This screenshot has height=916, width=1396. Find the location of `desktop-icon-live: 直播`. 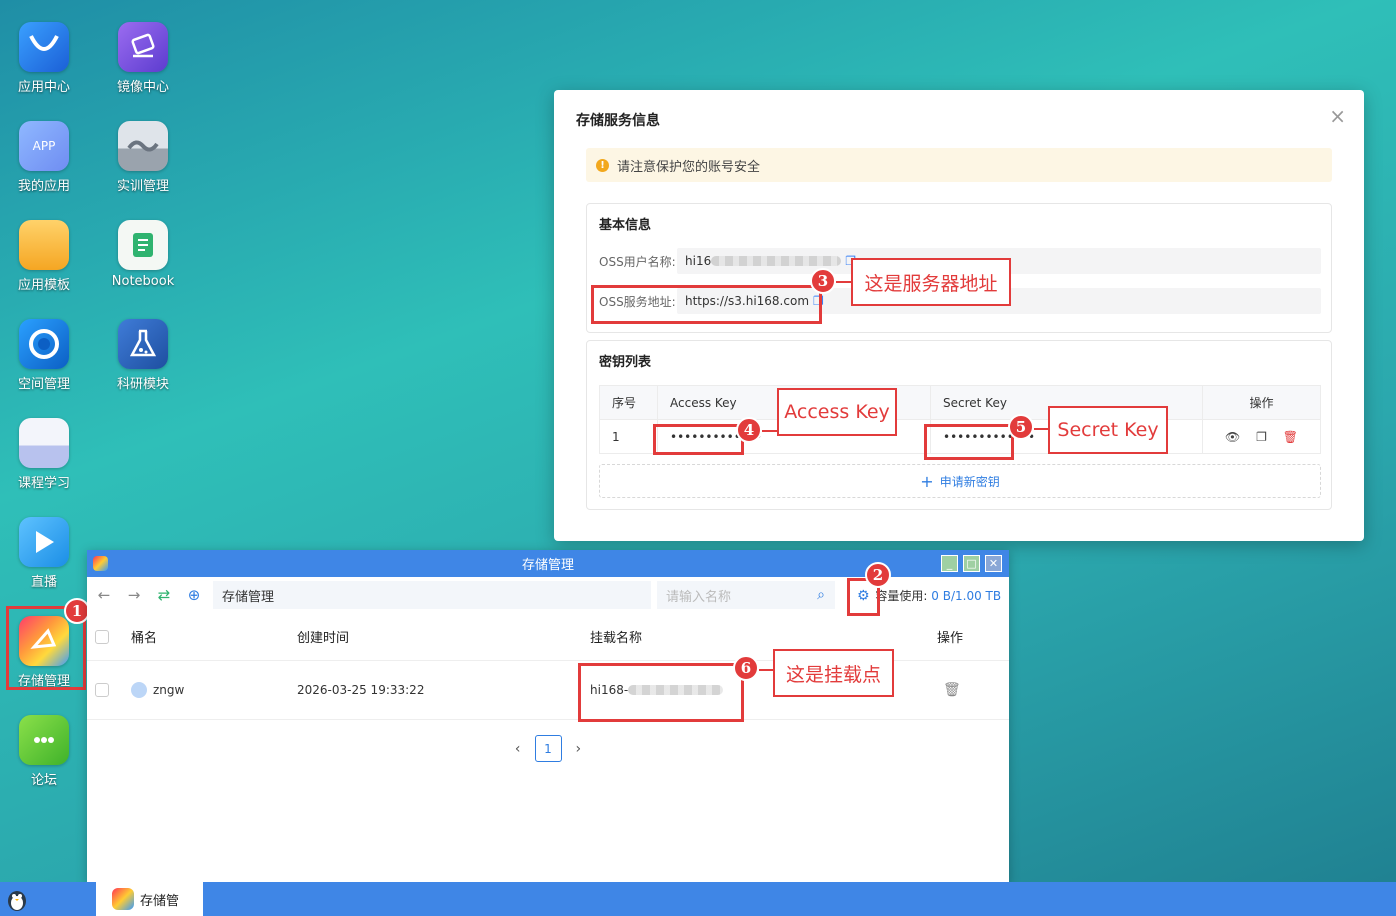

desktop-icon-live: 直播 is located at coordinates (44, 553).